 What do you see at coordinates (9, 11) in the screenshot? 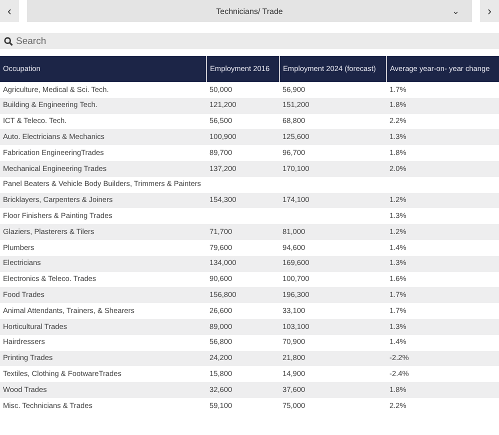
I see `previous-button: ‹` at bounding box center [9, 11].